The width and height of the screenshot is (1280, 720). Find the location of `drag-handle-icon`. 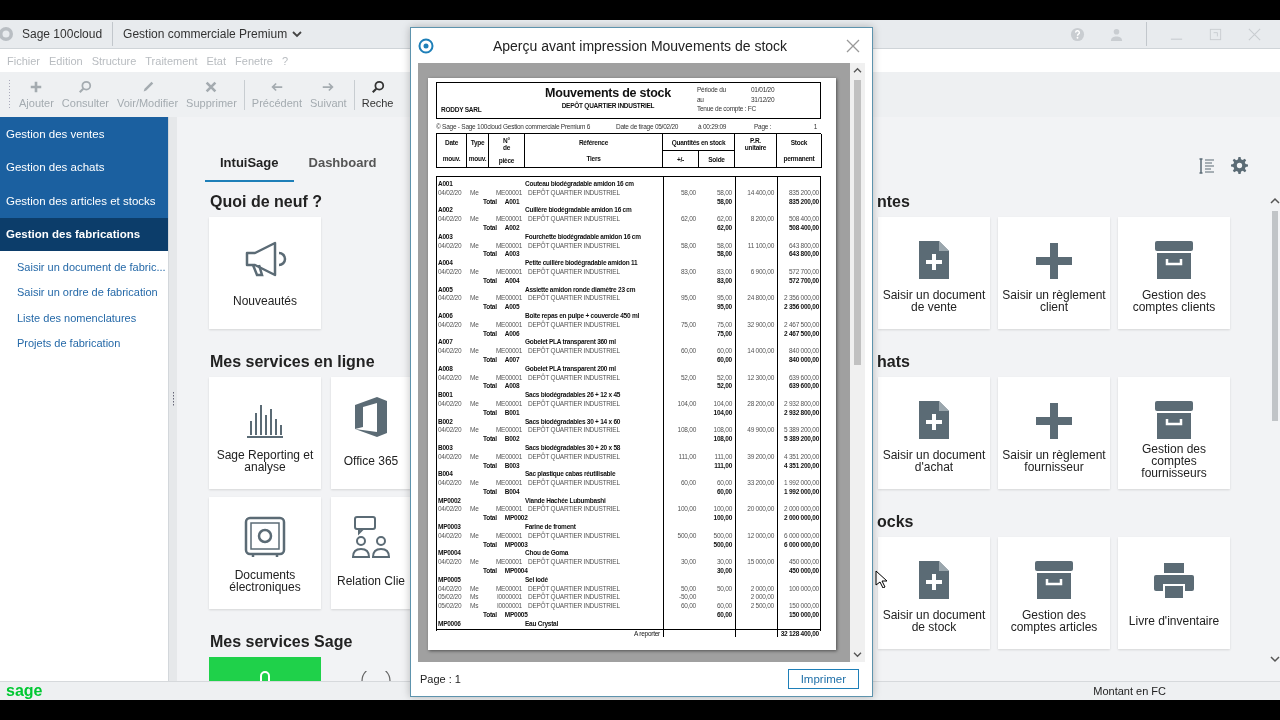

drag-handle-icon is located at coordinates (9, 94).